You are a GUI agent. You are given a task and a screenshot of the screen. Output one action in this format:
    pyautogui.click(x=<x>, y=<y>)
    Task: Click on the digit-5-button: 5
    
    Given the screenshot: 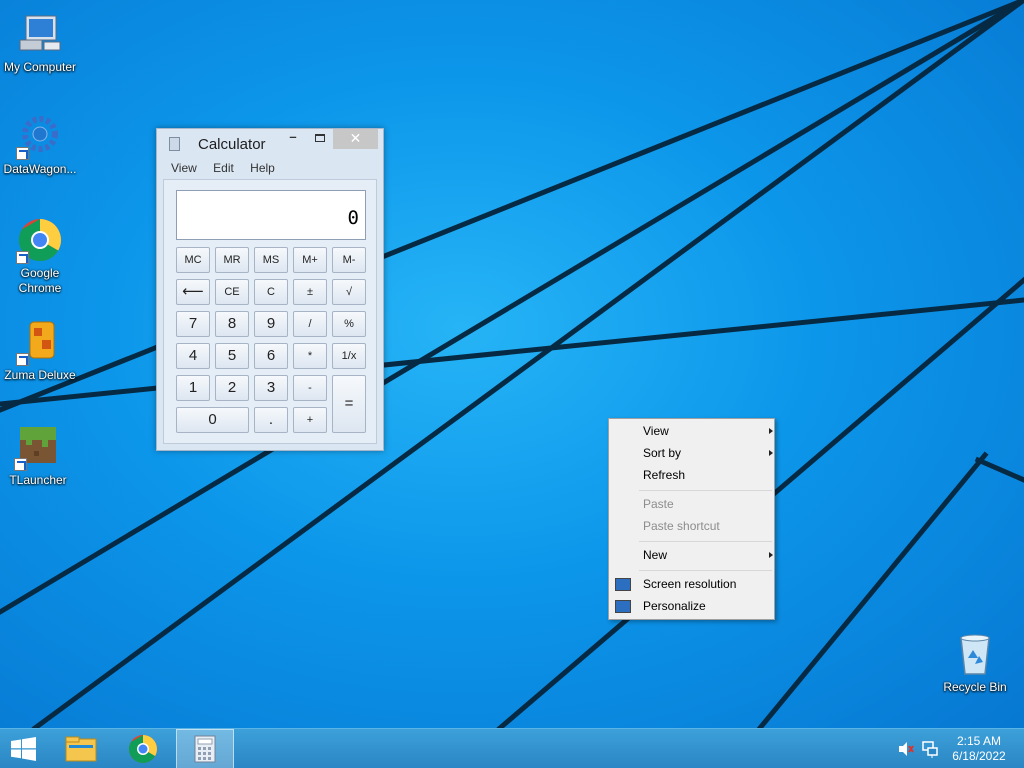 What is the action you would take?
    pyautogui.click(x=232, y=356)
    